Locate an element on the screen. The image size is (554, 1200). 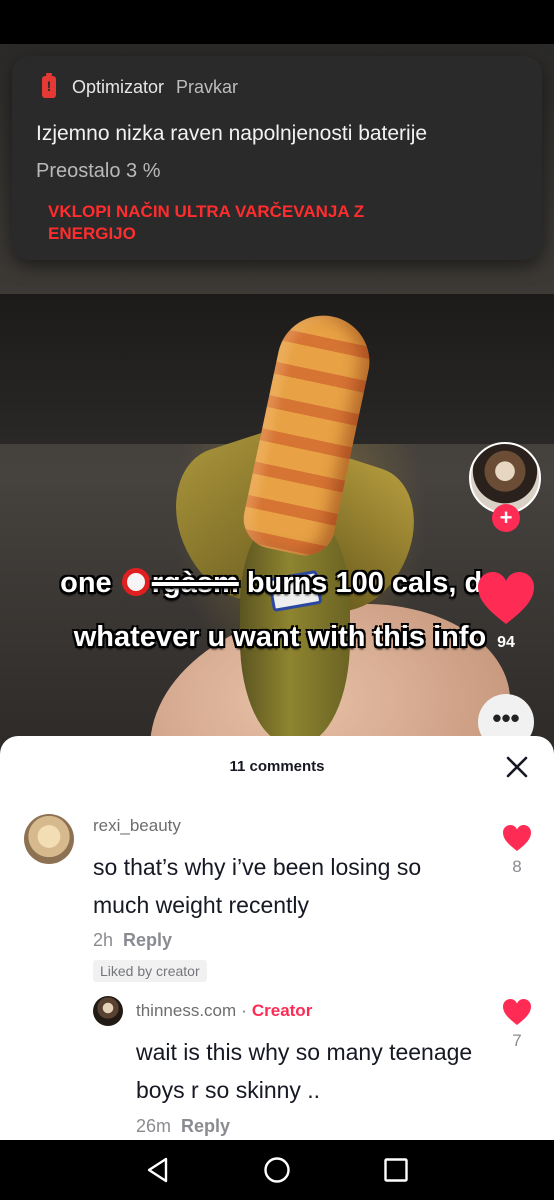
reply-like-heart-icon is located at coordinates (517, 1012).